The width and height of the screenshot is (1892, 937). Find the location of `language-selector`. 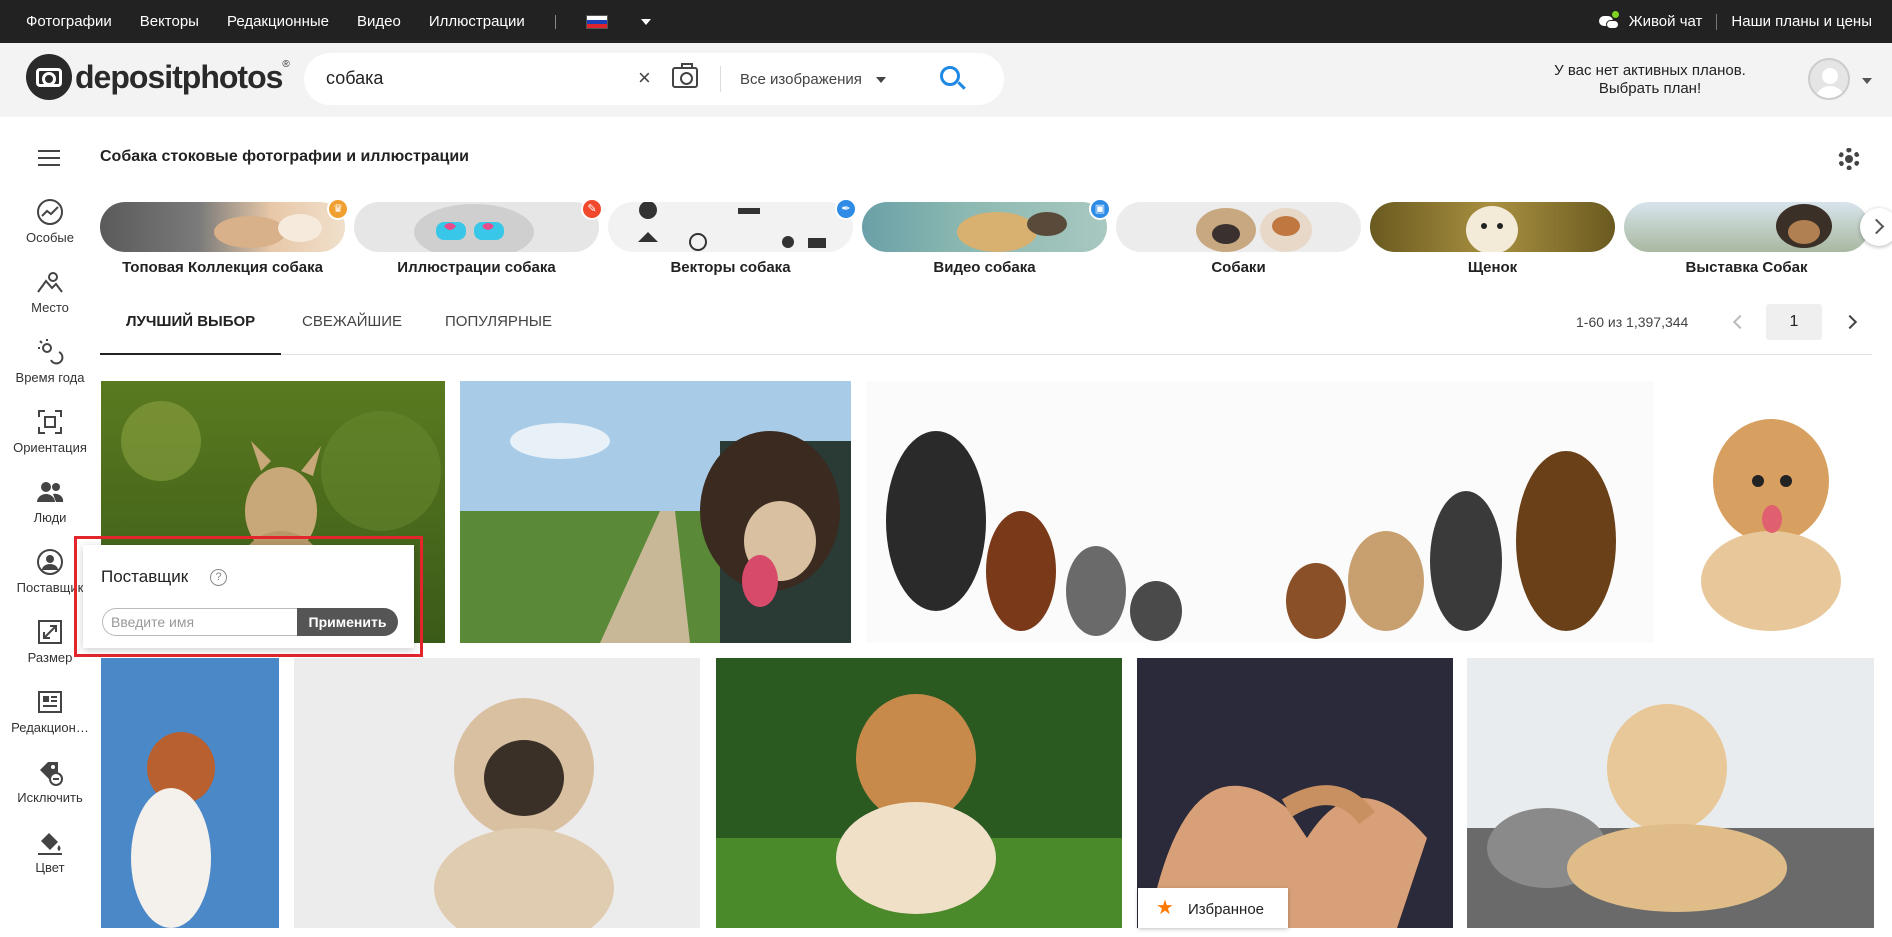

language-selector is located at coordinates (628, 21).